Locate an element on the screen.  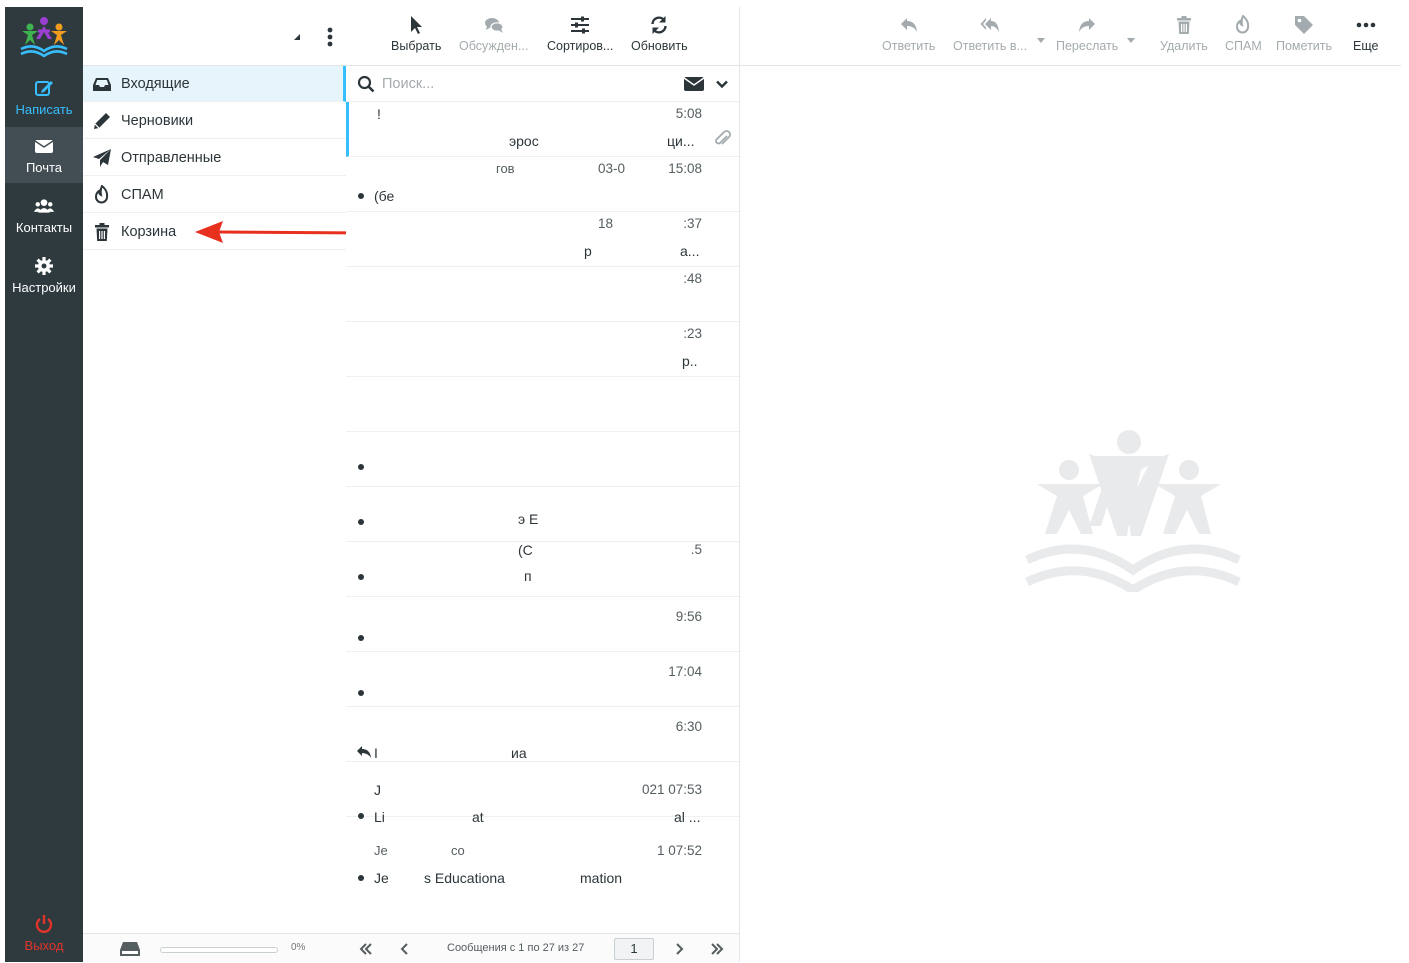
forward-icon is located at coordinates (1087, 25).